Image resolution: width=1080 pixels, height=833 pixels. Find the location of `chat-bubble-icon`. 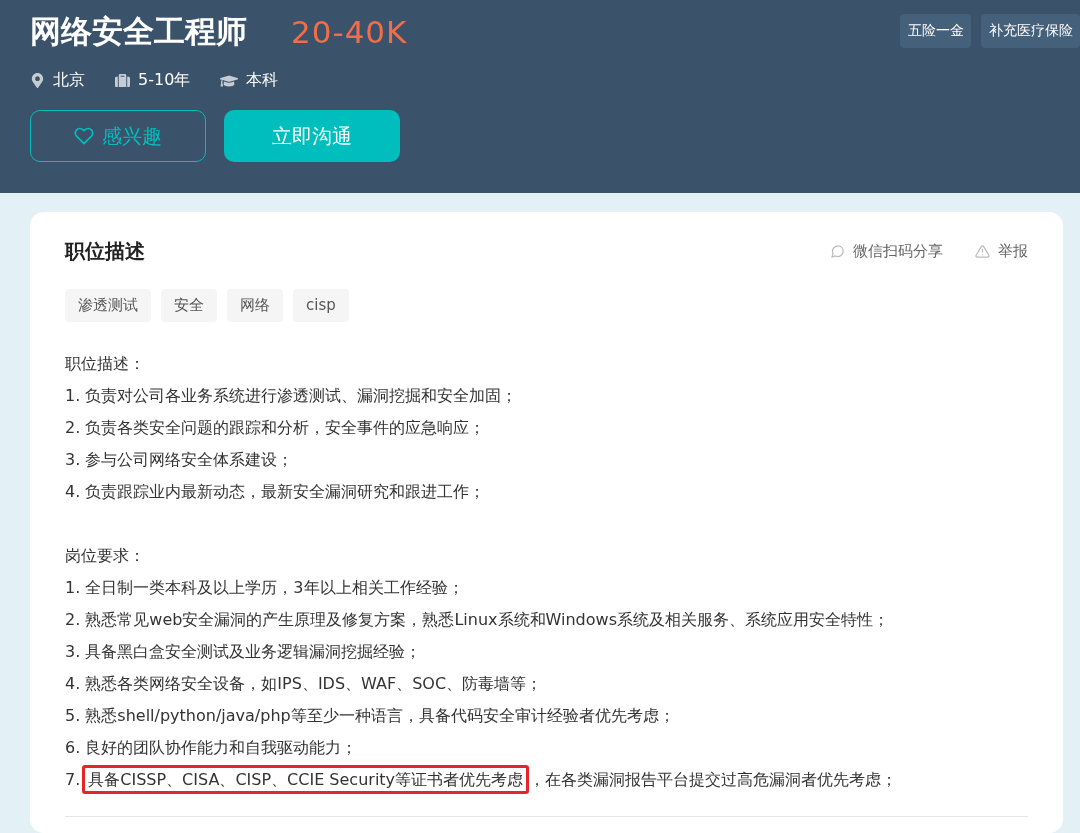

chat-bubble-icon is located at coordinates (837, 251).